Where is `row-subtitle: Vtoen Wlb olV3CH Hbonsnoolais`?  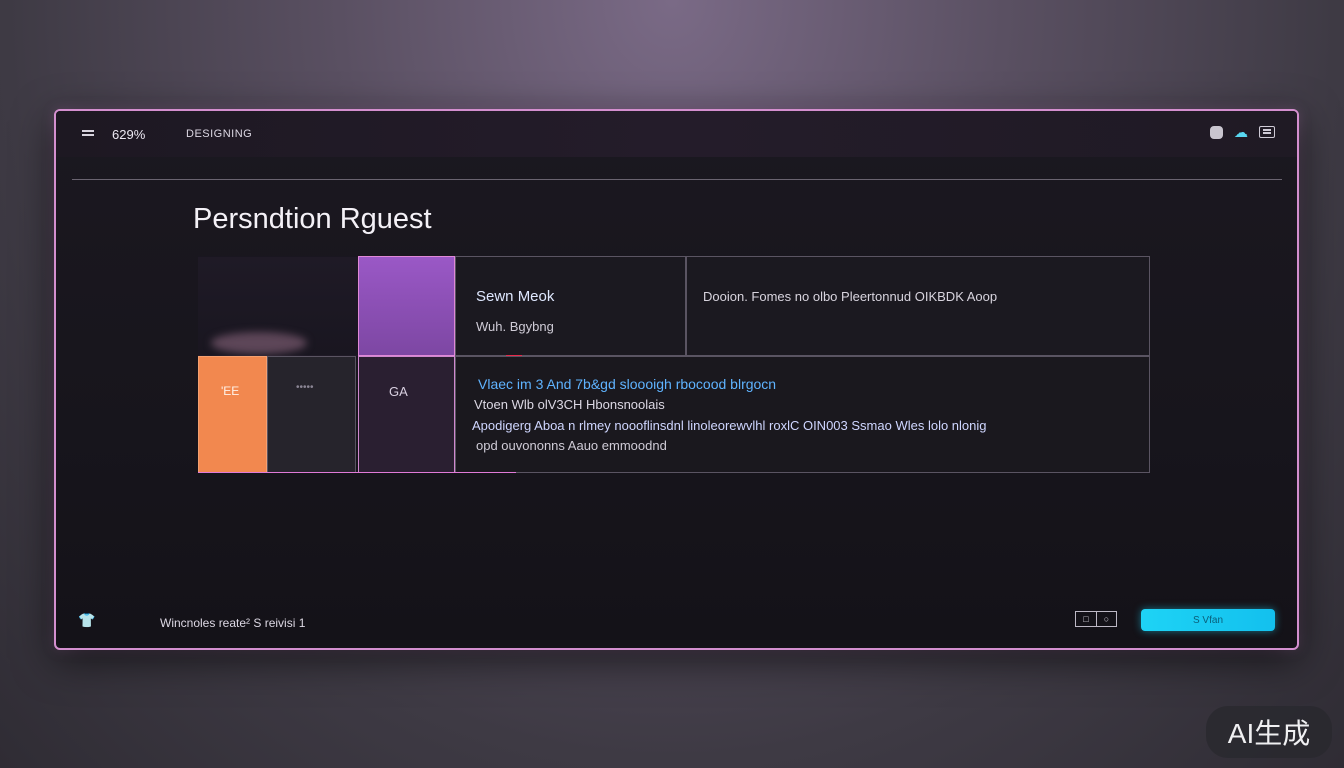
row-subtitle: Vtoen Wlb olV3CH Hbonsnoolais is located at coordinates (569, 404).